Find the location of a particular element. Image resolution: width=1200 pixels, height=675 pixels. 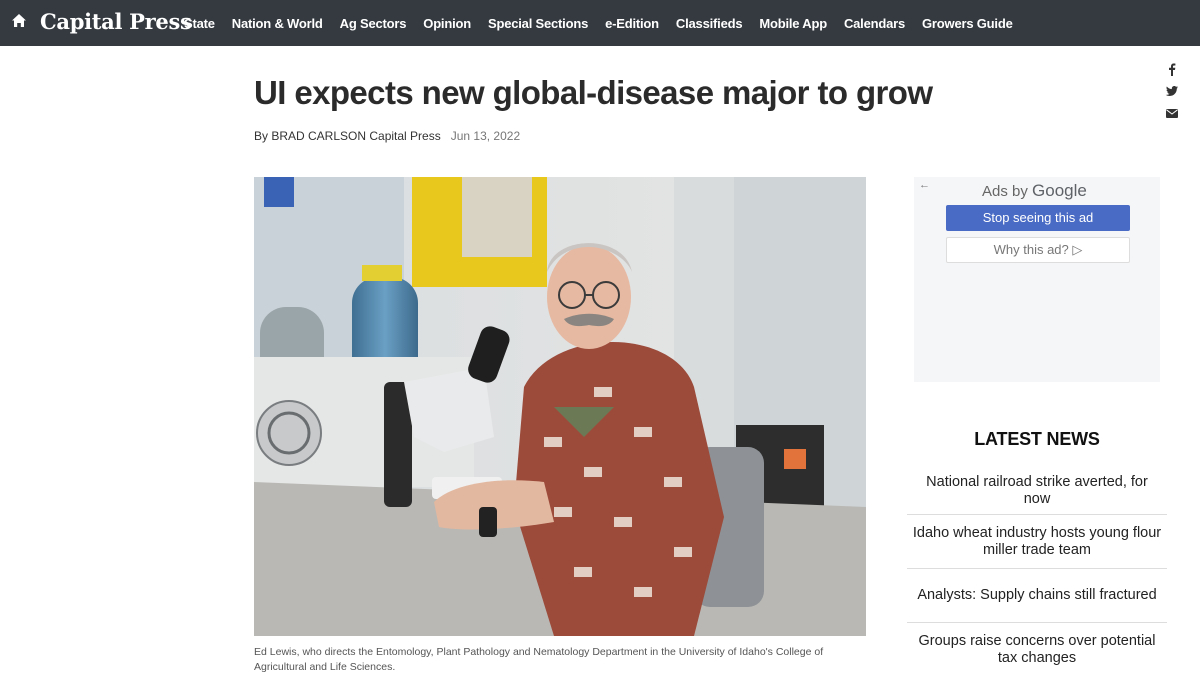

ads-by-label: Ads by is located at coordinates (1005, 191).